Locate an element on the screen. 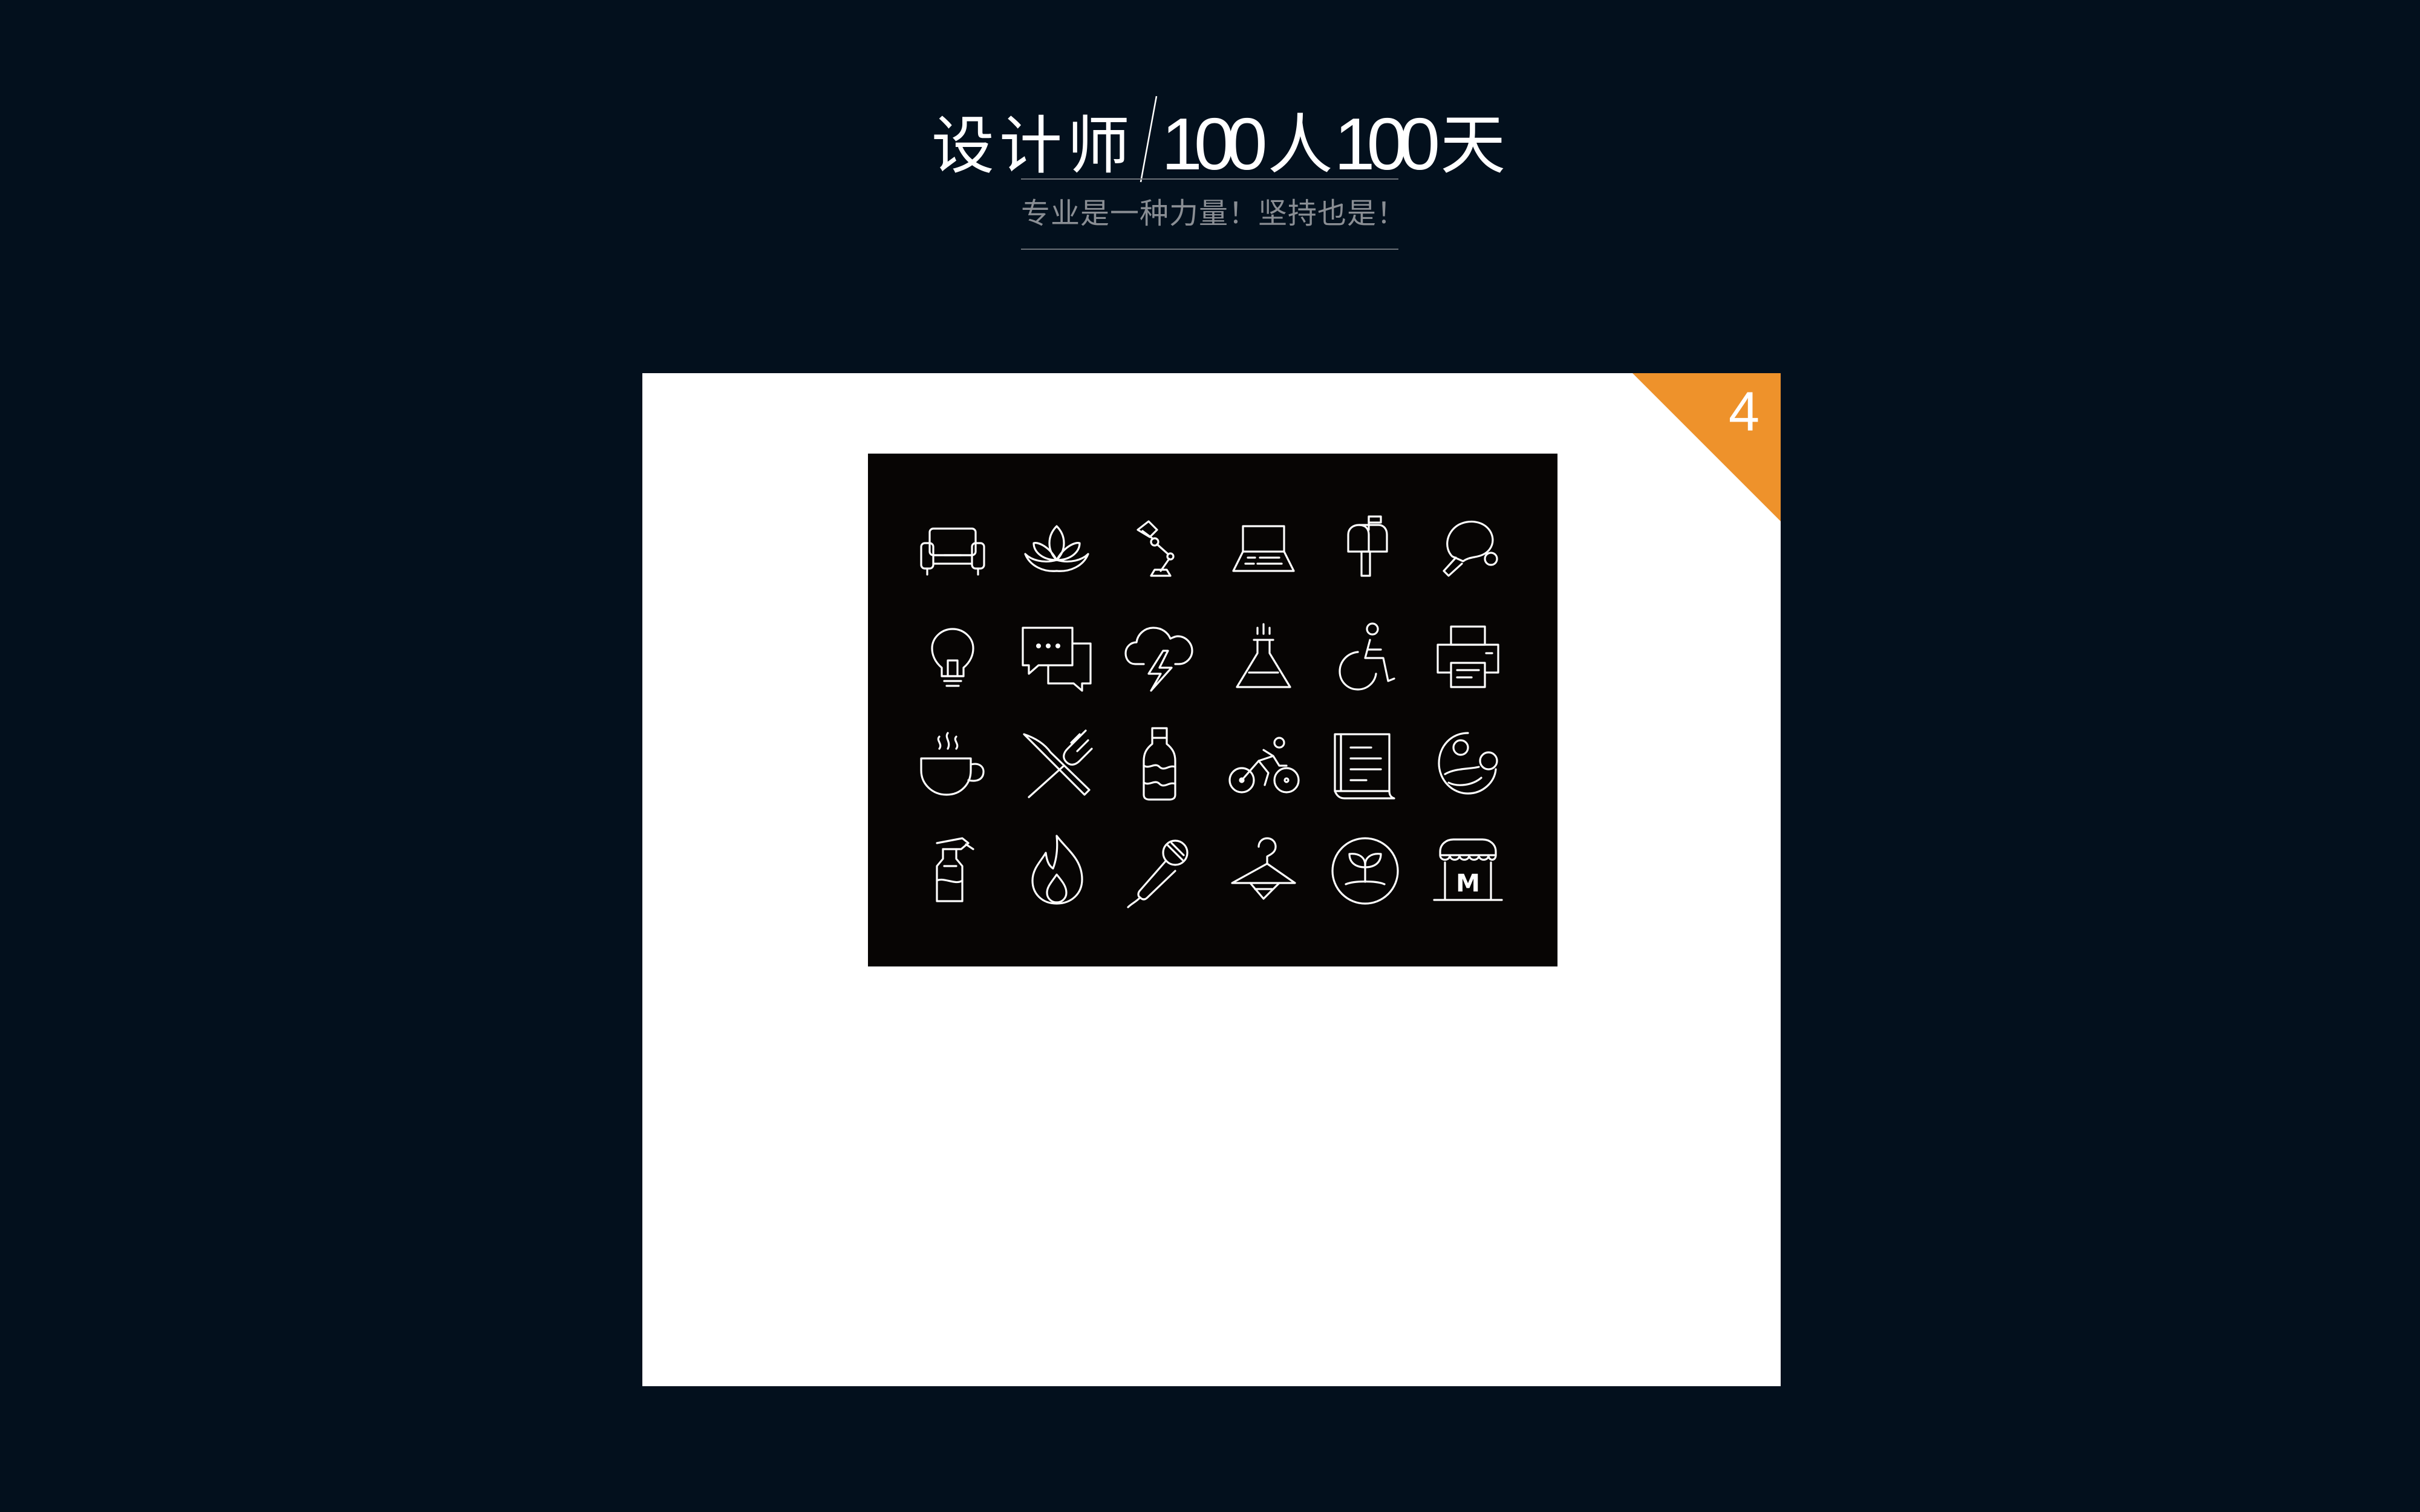 The image size is (2420, 1512). title-number-100-days: 100 is located at coordinates (1387, 144).